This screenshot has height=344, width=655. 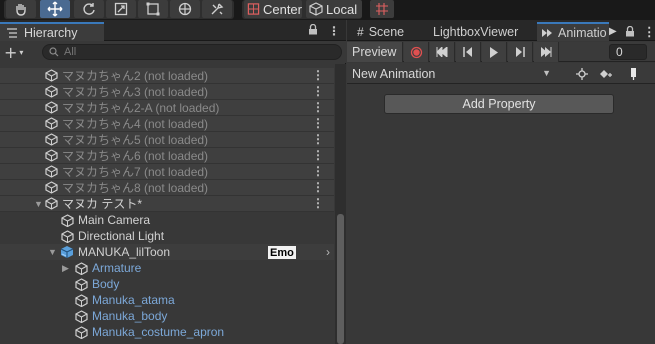 I want to click on rotate-tool-icon, so click(x=89, y=9).